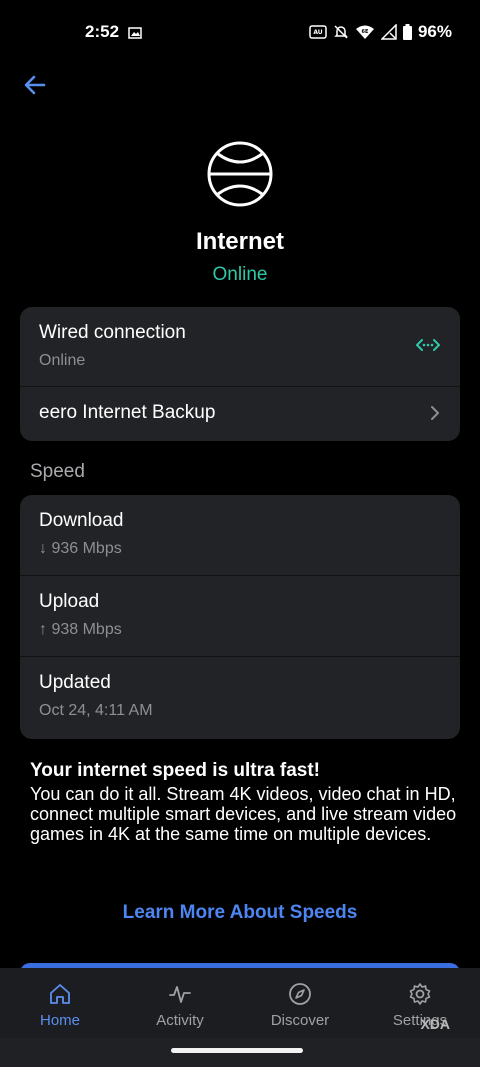  What do you see at coordinates (420, 994) in the screenshot?
I see `gear-icon` at bounding box center [420, 994].